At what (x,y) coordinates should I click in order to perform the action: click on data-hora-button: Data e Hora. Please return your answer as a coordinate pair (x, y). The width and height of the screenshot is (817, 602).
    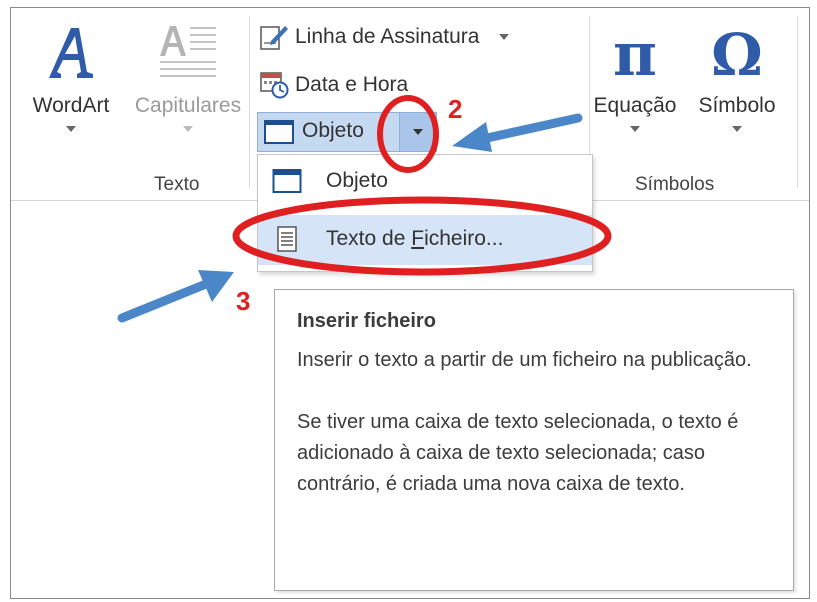
    Looking at the image, I should click on (333, 85).